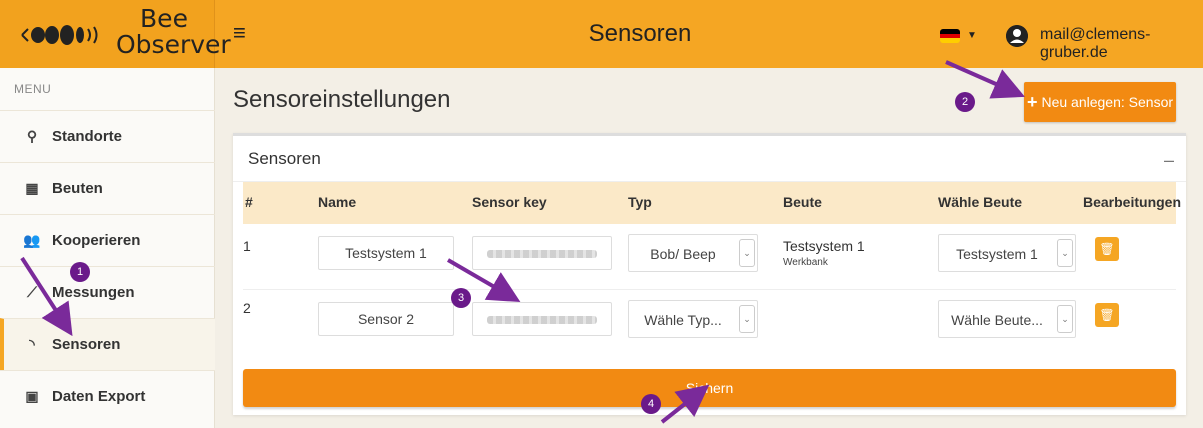  What do you see at coordinates (980, 202) in the screenshot?
I see `column-header-select-beute: Wähle Beute` at bounding box center [980, 202].